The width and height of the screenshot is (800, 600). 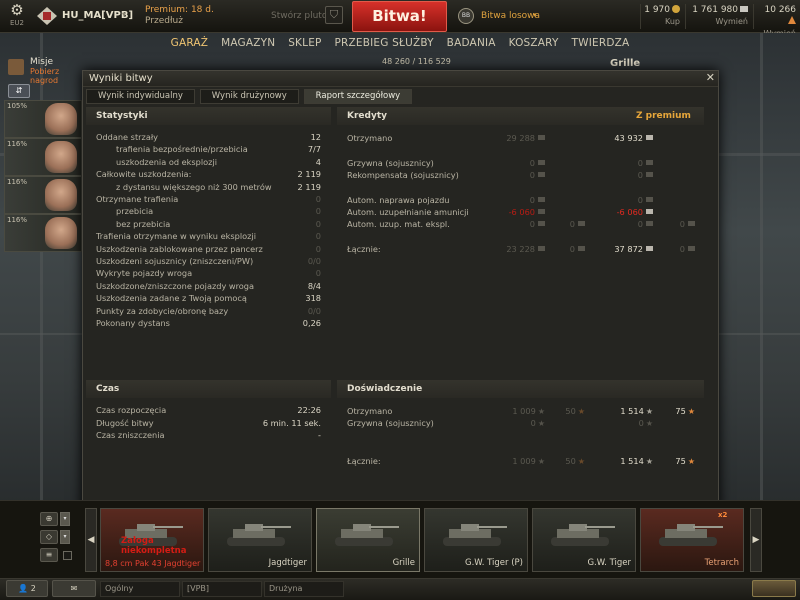 I want to click on missions-widget: Misje Pobierz nagrod, so click(x=43, y=71).